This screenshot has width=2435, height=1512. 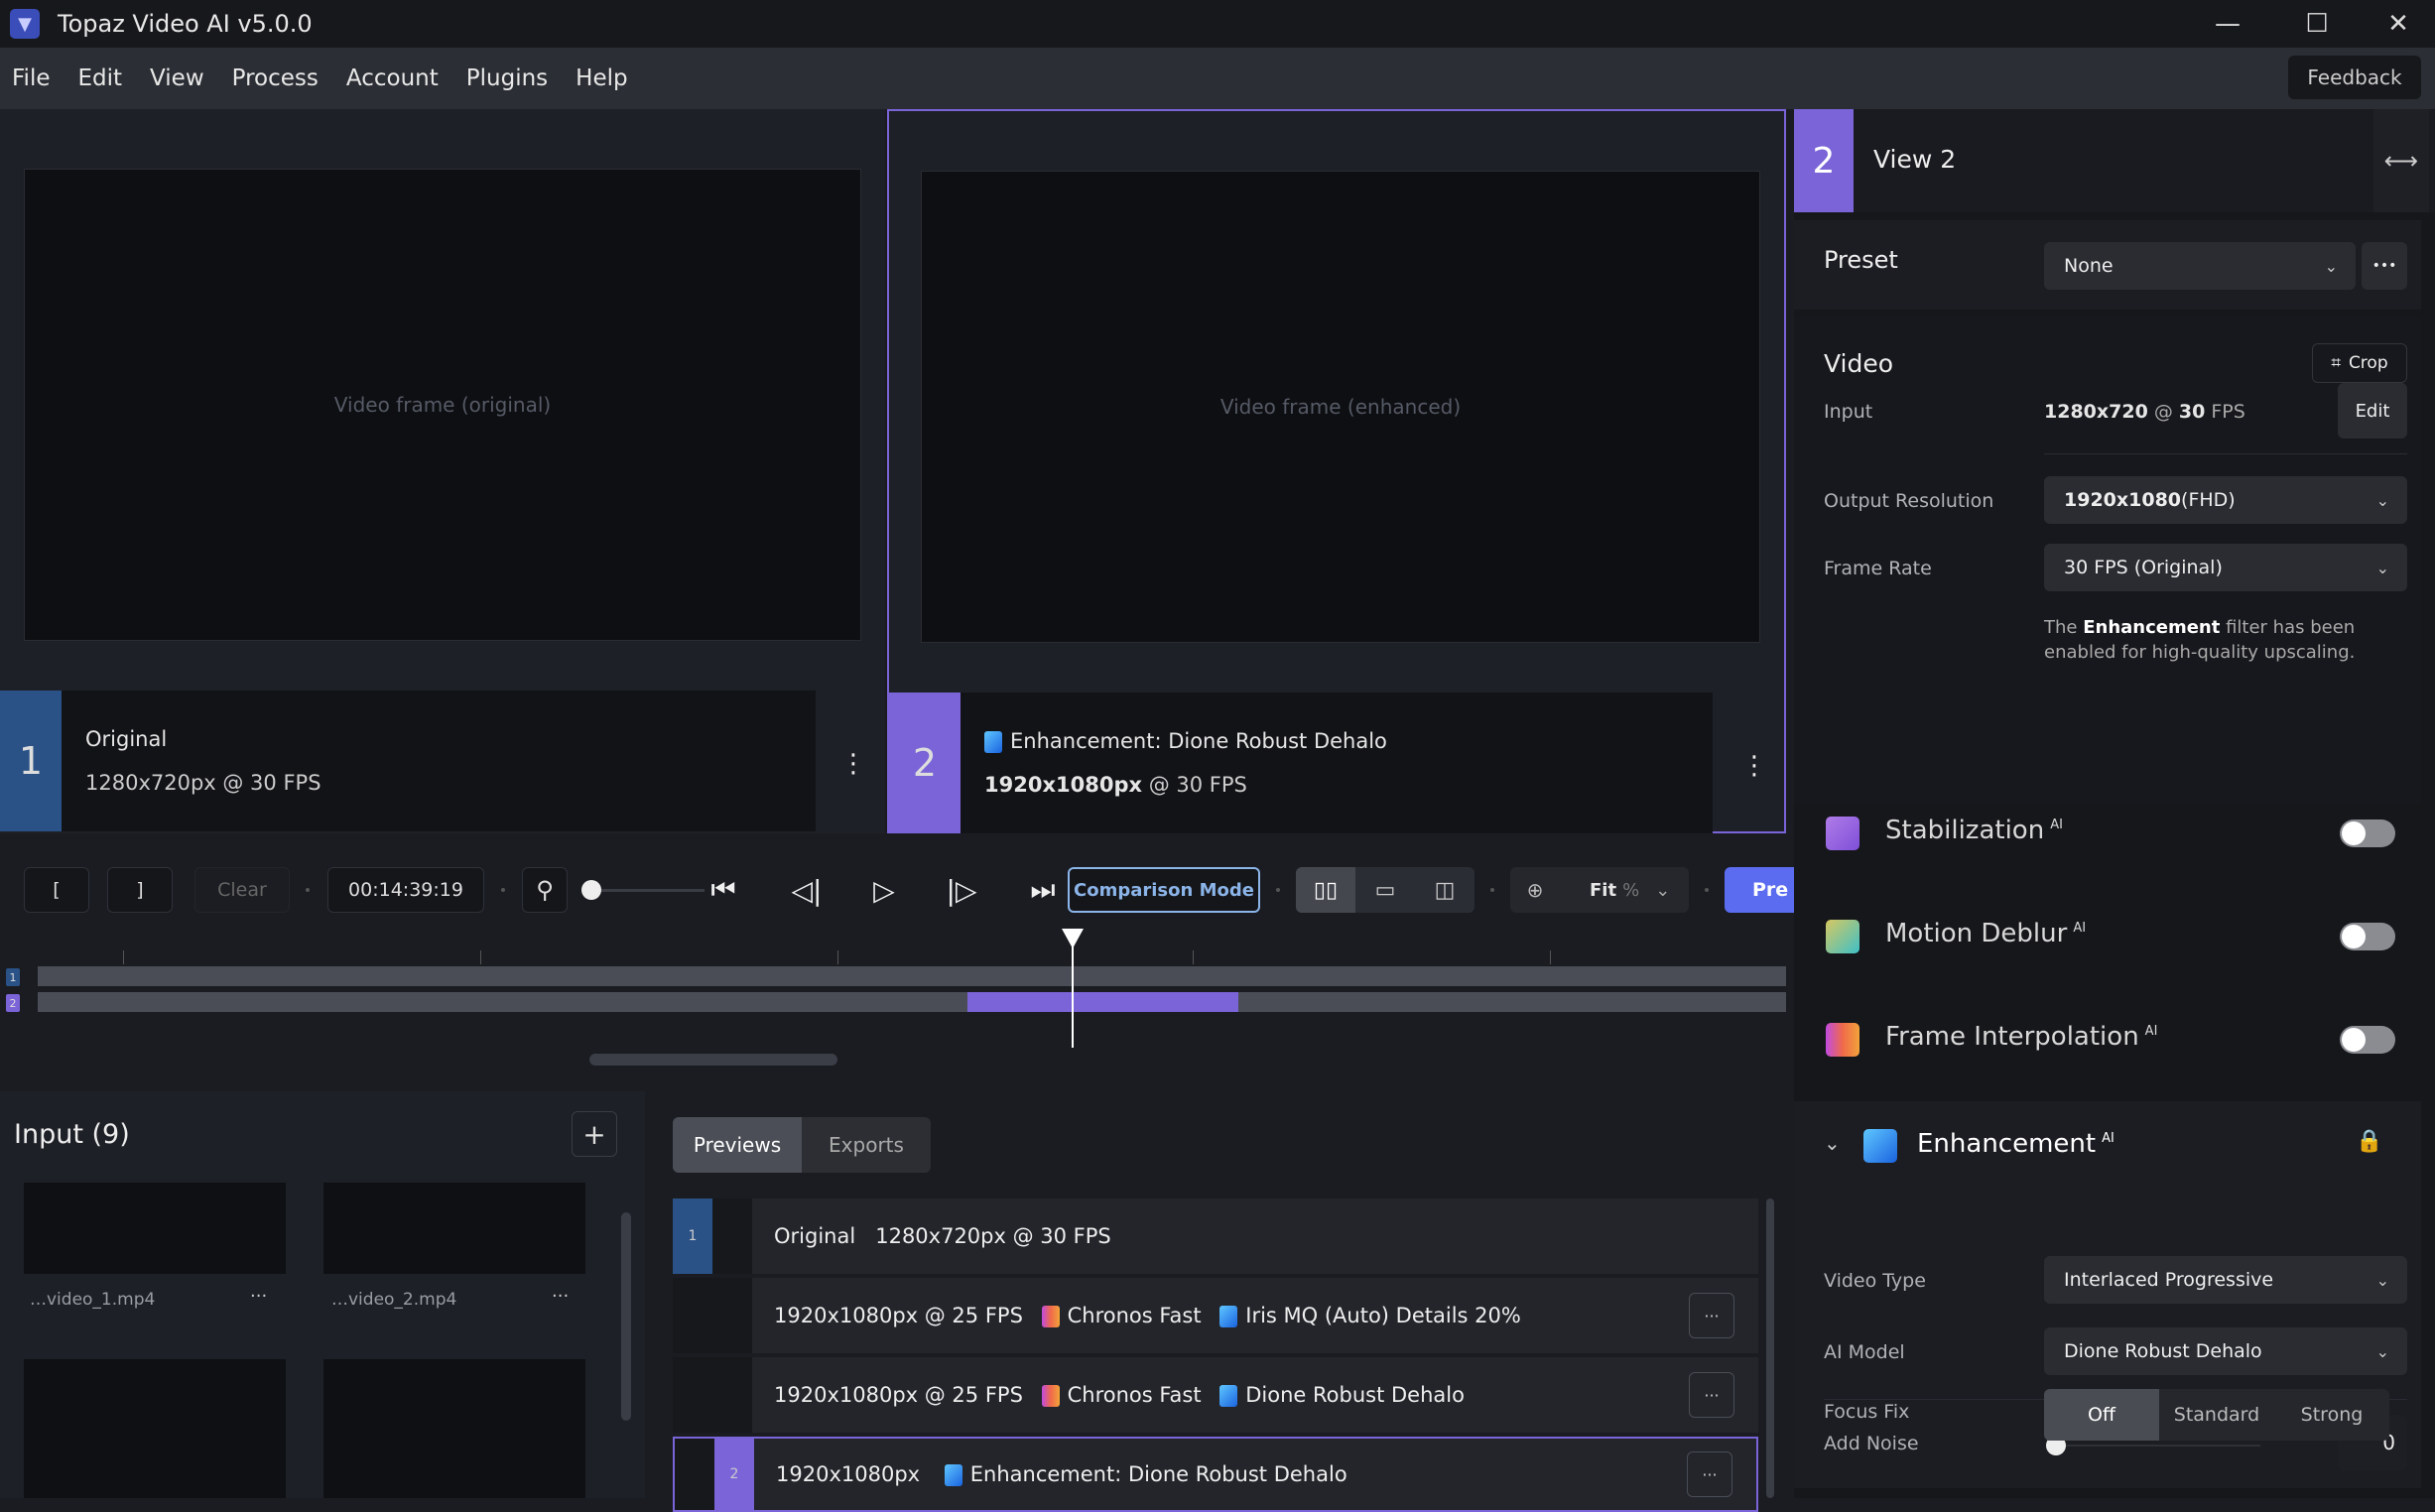 I want to click on preset-dropdown: None ⌄, so click(x=2200, y=266).